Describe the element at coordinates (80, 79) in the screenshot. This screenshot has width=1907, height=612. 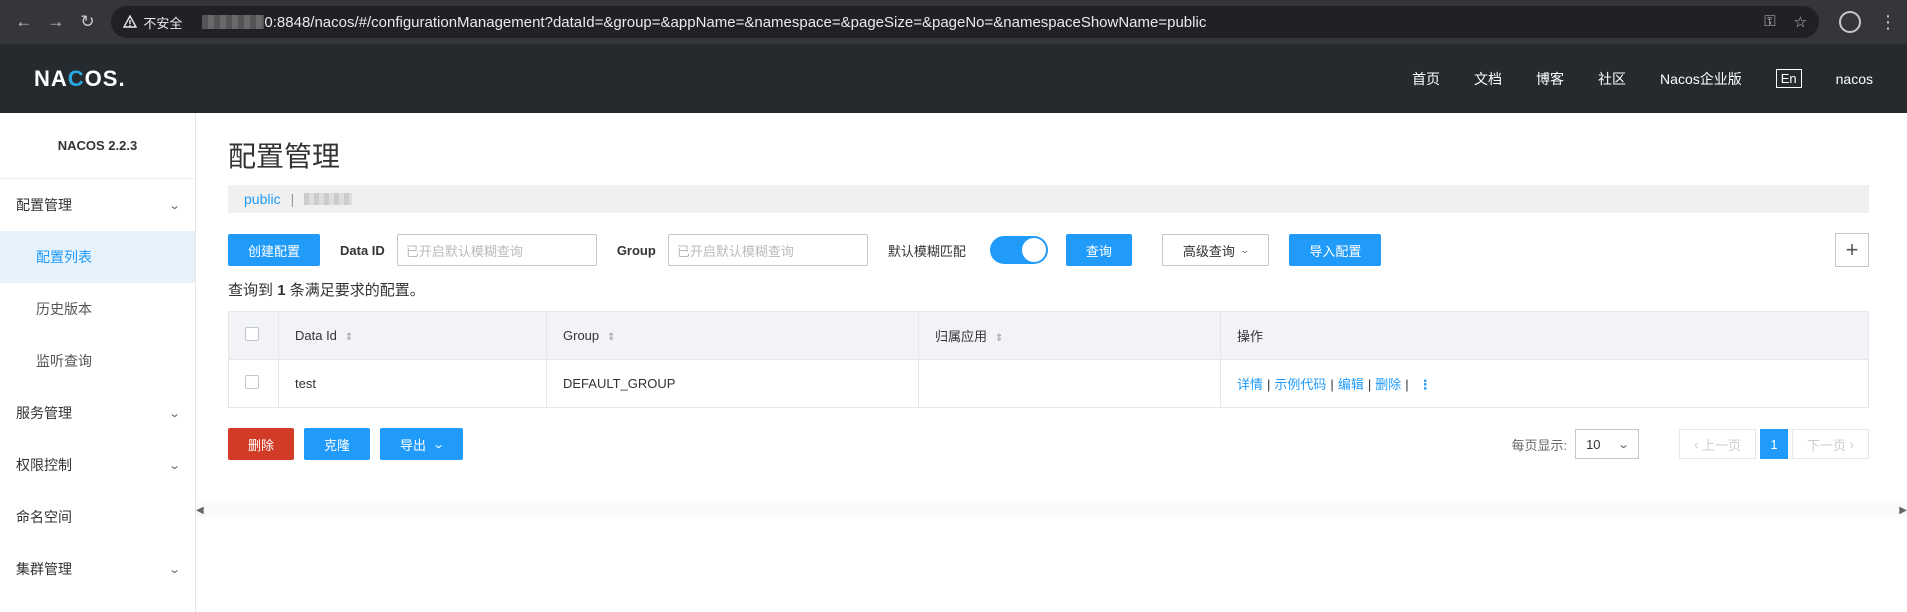
I see `nacos-logo: NACOS.` at that location.